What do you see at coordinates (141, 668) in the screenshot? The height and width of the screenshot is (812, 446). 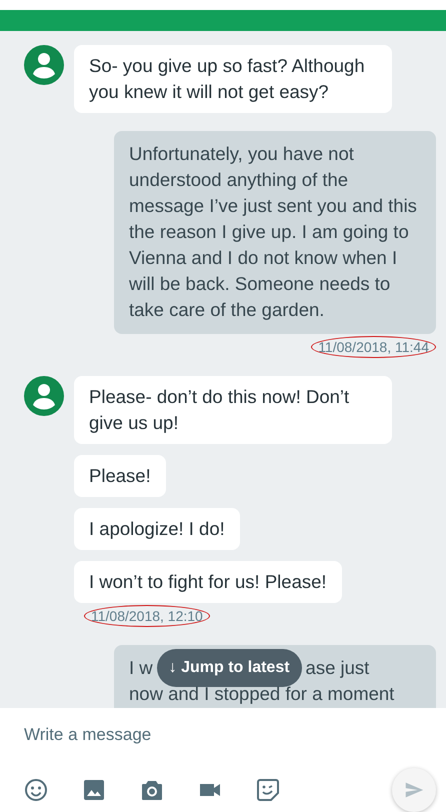 I see `message-text: I w` at bounding box center [141, 668].